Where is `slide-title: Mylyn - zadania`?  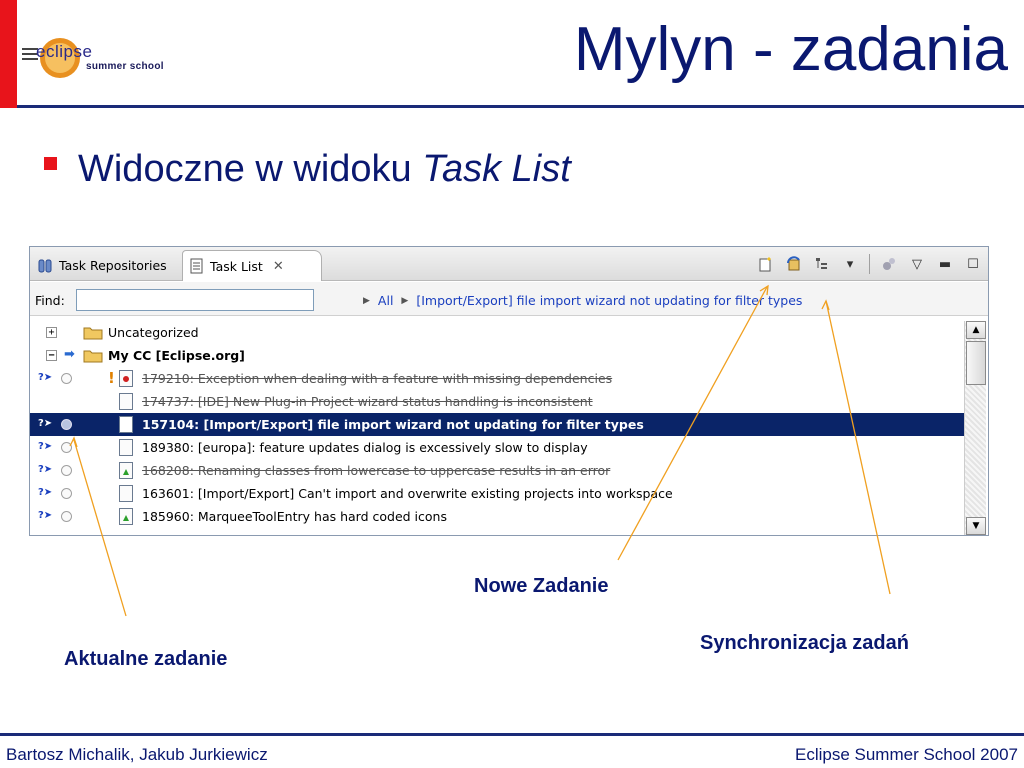 slide-title: Mylyn - zadania is located at coordinates (790, 49).